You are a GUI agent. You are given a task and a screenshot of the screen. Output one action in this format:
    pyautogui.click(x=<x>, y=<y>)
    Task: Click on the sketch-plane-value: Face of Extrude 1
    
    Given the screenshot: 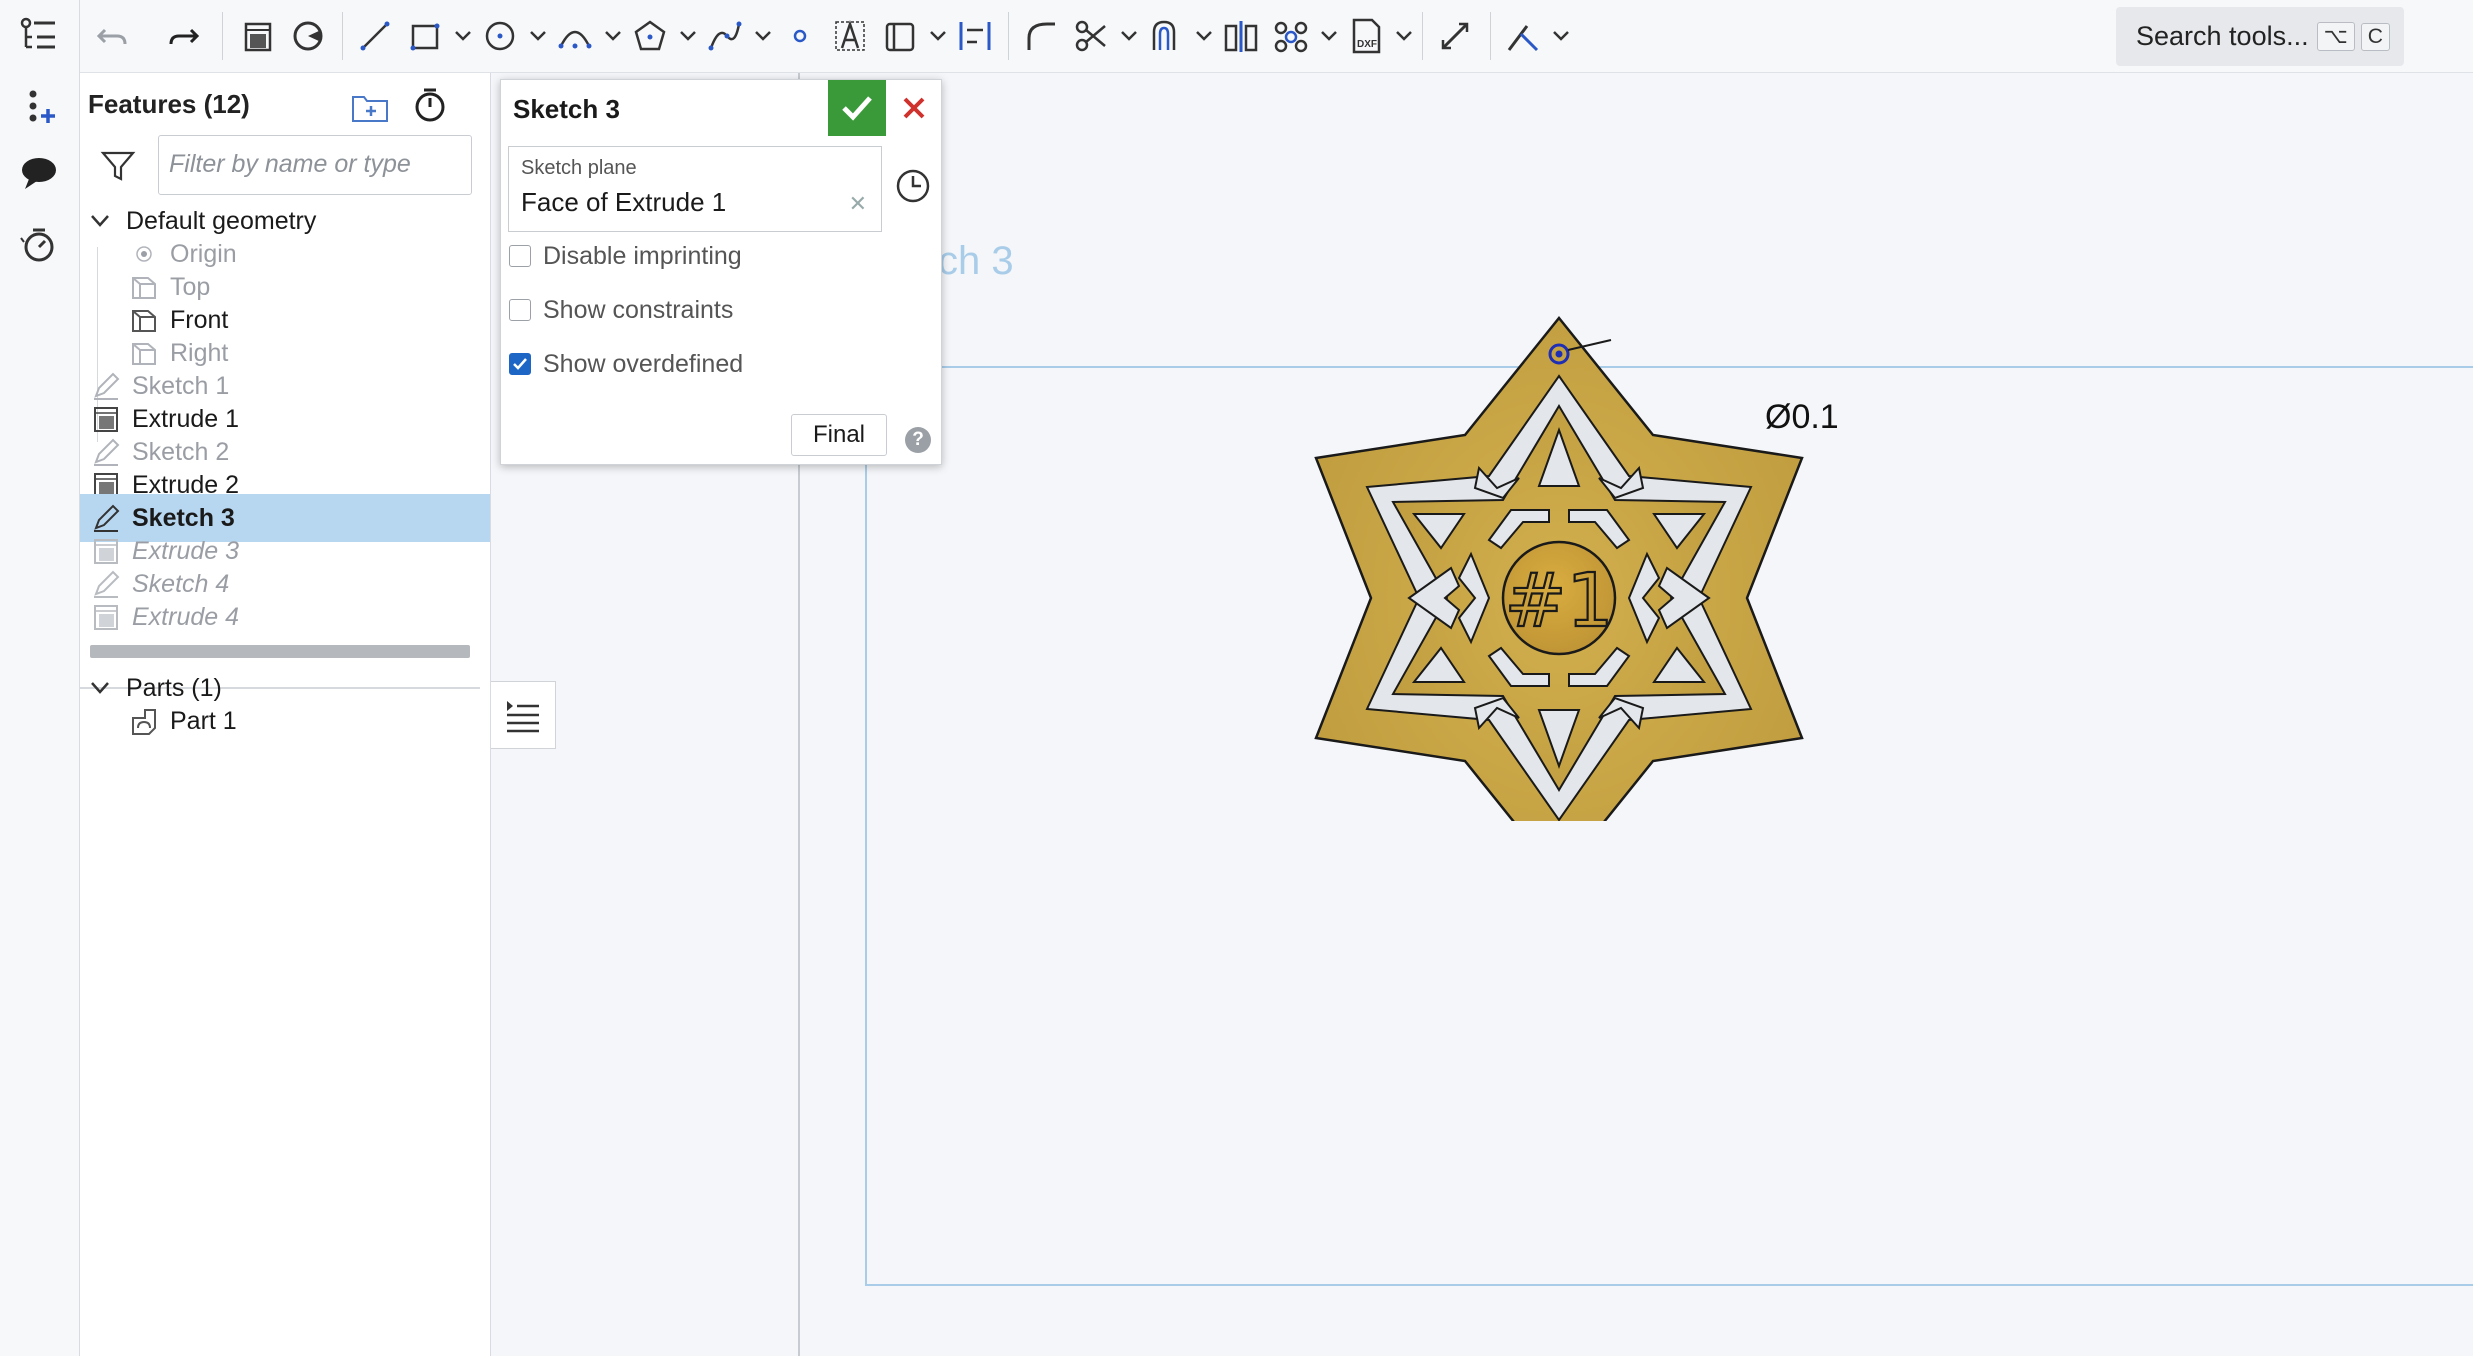 What is the action you would take?
    pyautogui.click(x=624, y=202)
    